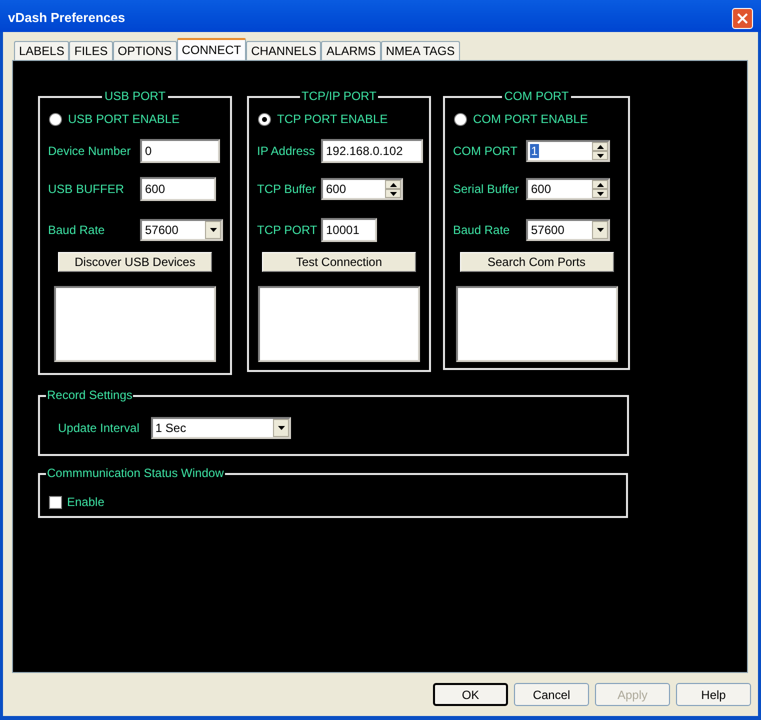 The width and height of the screenshot is (761, 720). I want to click on field-label: TCP PORT, so click(287, 230).